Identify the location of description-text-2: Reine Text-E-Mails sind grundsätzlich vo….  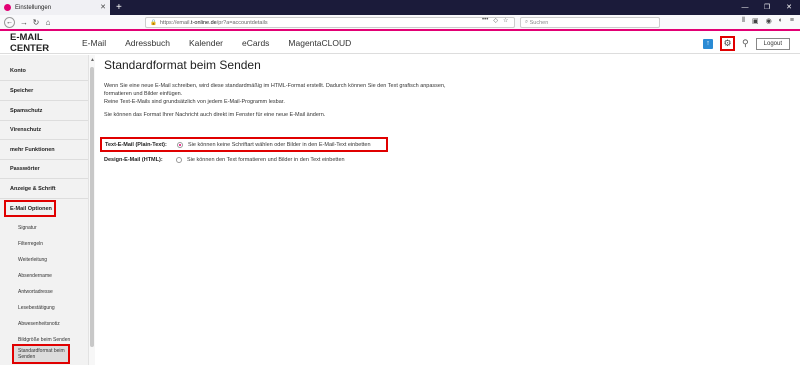
(194, 102).